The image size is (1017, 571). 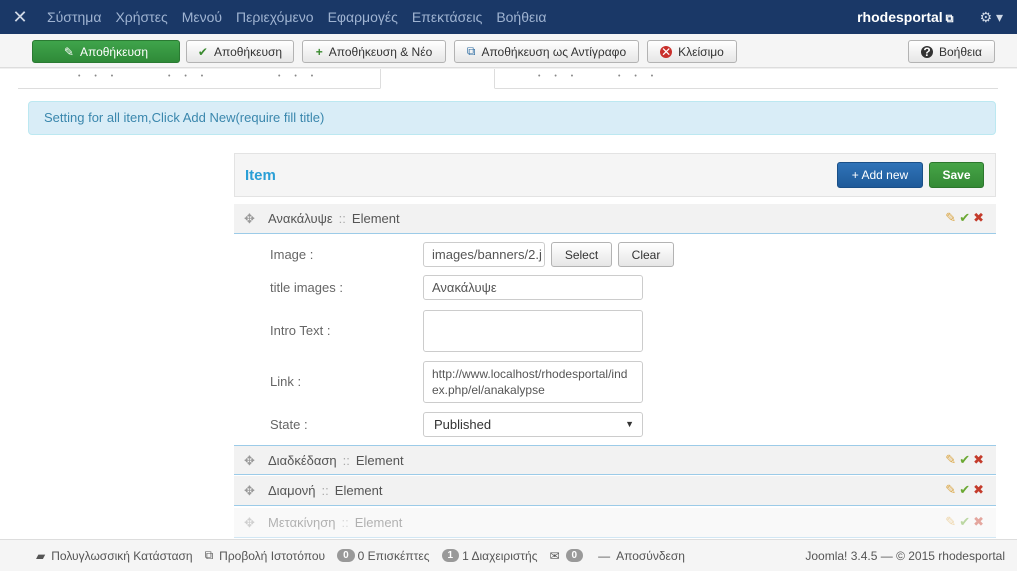 I want to click on menu-help: Βοήθεια, so click(x=521, y=17).